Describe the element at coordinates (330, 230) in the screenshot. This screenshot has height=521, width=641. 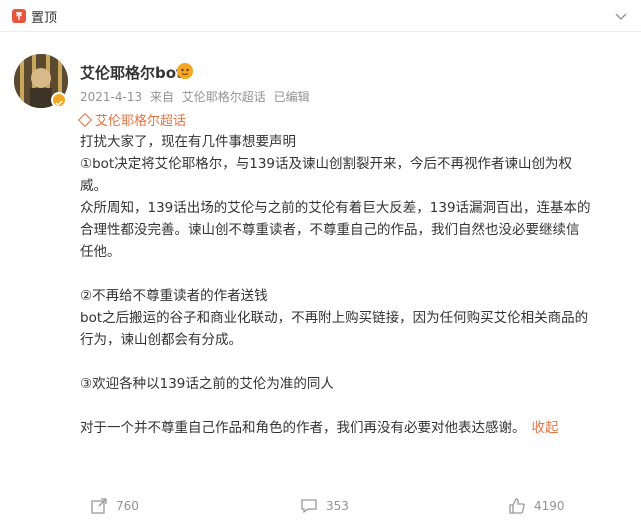
I see `content-line: 合理性都没完善。谏山创不尊重读者，不尊重自己的作品，我们自然也没必要继续信` at that location.